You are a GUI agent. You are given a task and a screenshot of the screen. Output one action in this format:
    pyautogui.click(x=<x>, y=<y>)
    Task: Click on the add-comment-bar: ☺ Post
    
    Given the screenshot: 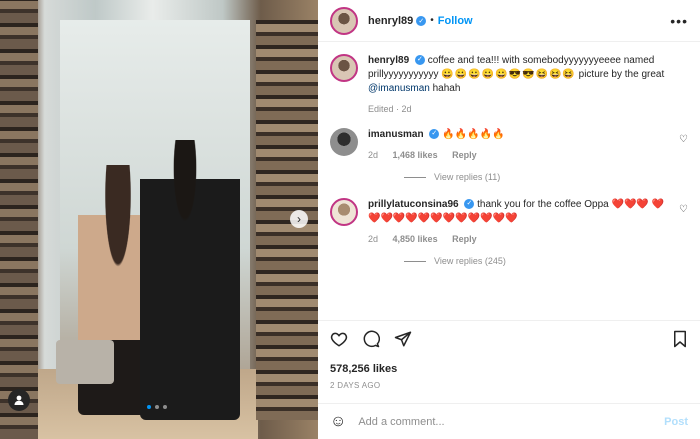 What is the action you would take?
    pyautogui.click(x=509, y=421)
    